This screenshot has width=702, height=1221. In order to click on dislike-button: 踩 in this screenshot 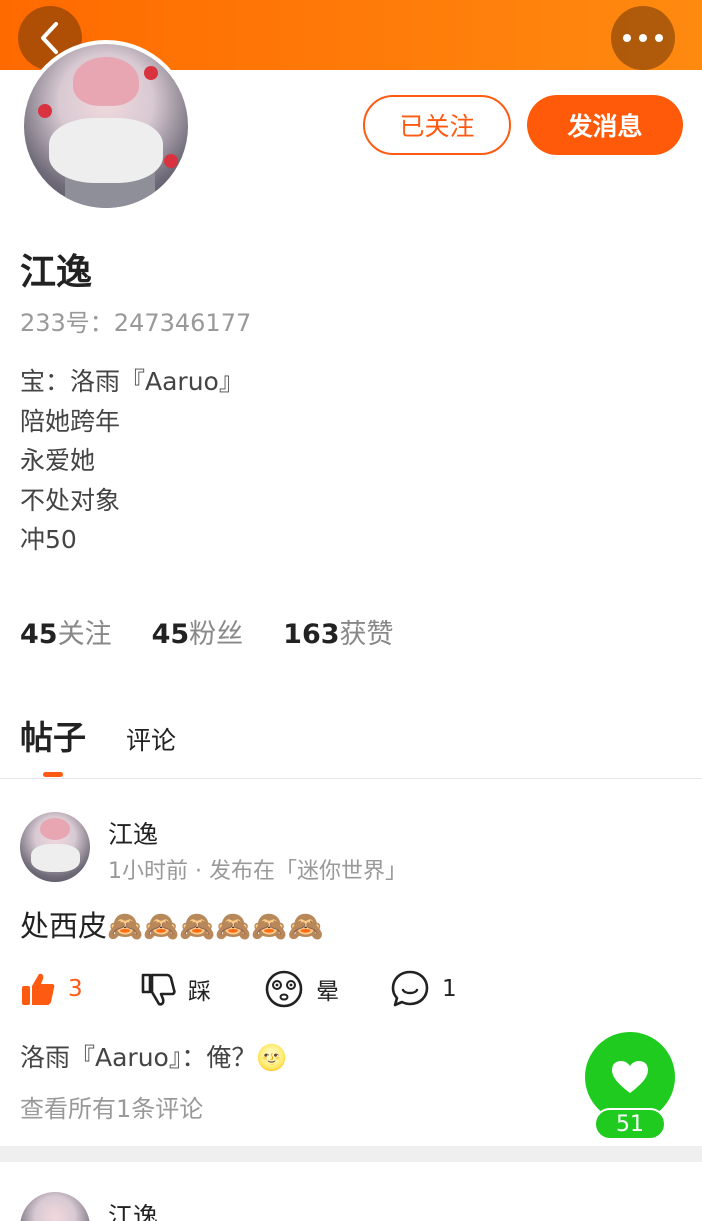, I will do `click(175, 989)`.